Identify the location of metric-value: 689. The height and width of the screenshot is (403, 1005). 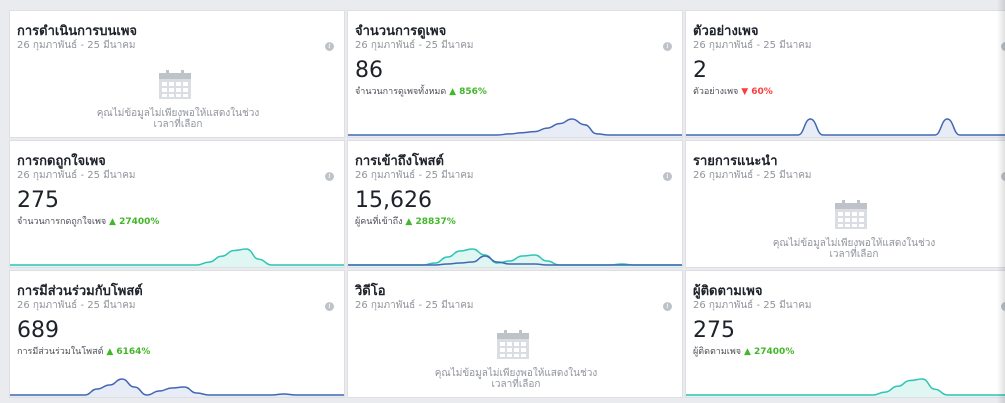
(38, 330).